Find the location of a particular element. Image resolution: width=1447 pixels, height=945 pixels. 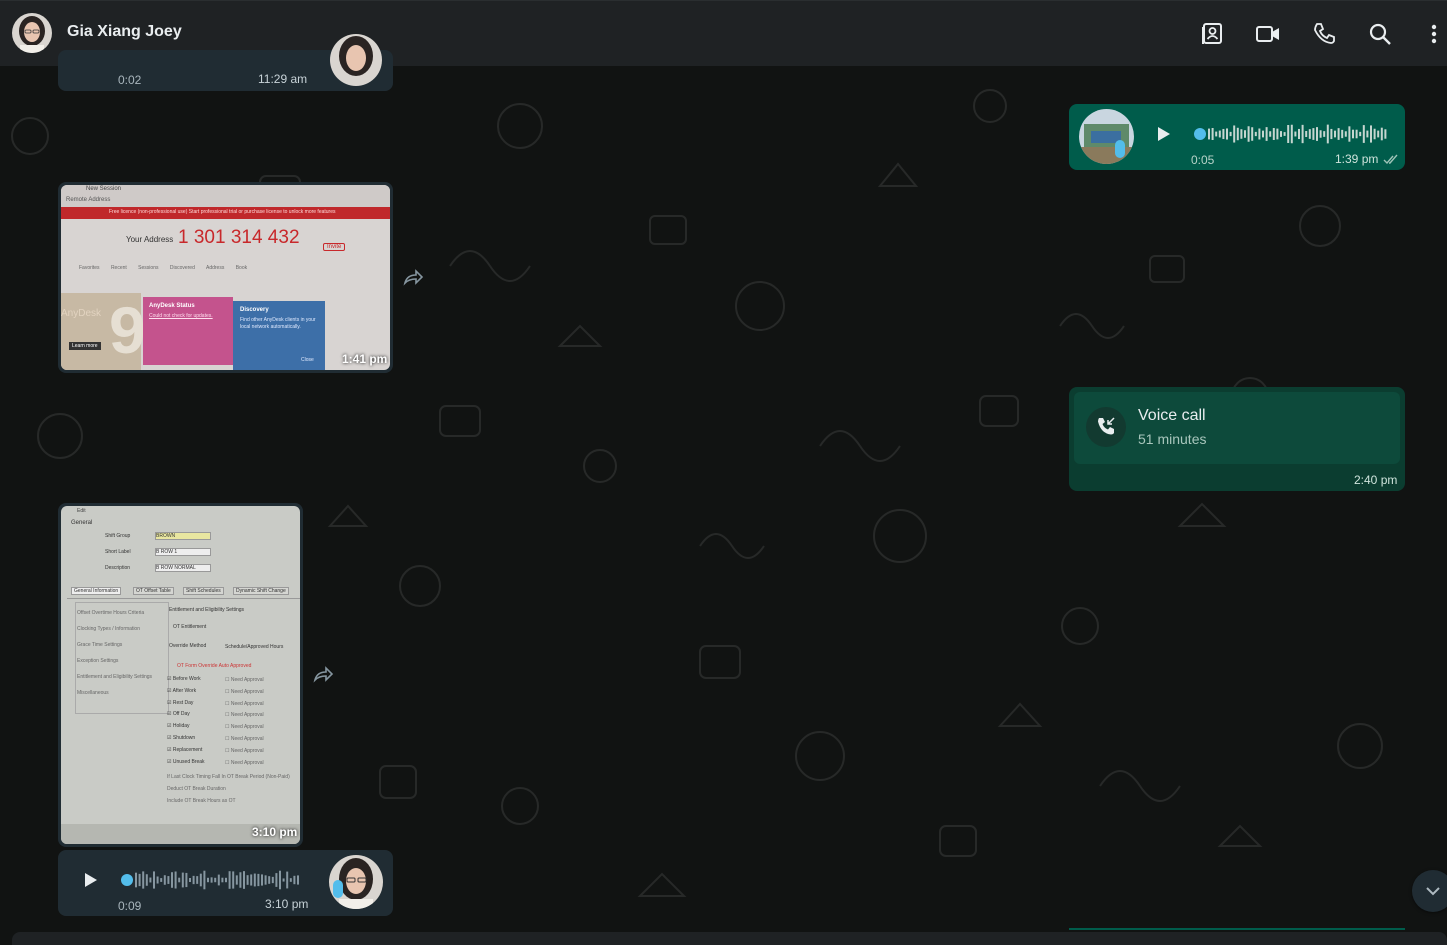

checkbox-row: ☑ Holiday is located at coordinates (178, 726).